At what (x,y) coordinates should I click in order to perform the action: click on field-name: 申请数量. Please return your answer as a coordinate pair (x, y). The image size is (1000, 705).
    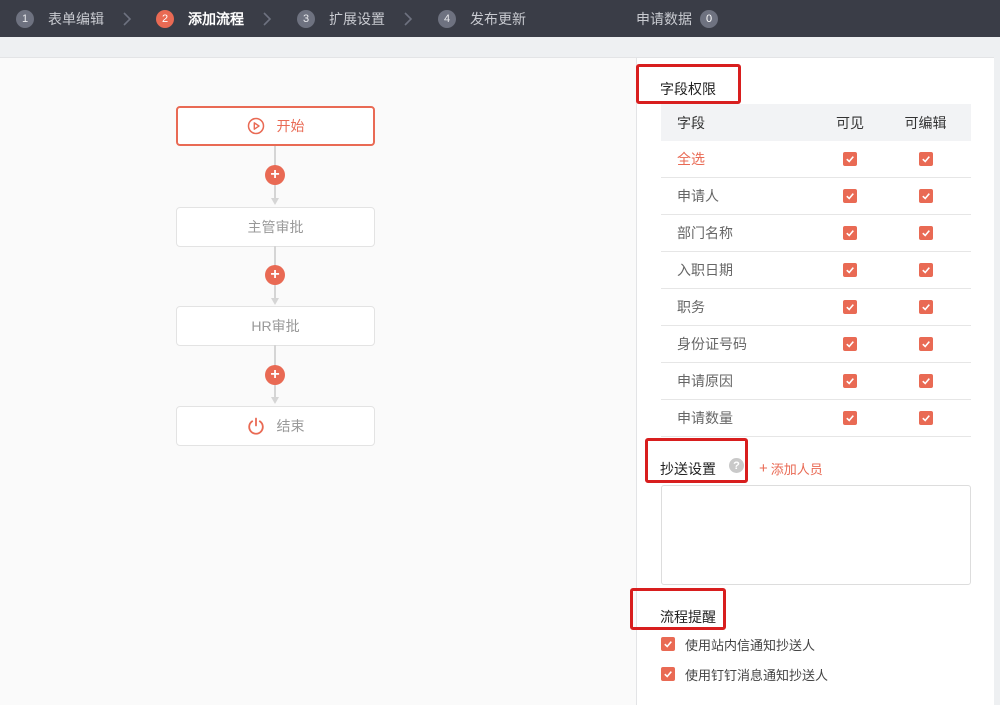
    Looking at the image, I should click on (705, 418).